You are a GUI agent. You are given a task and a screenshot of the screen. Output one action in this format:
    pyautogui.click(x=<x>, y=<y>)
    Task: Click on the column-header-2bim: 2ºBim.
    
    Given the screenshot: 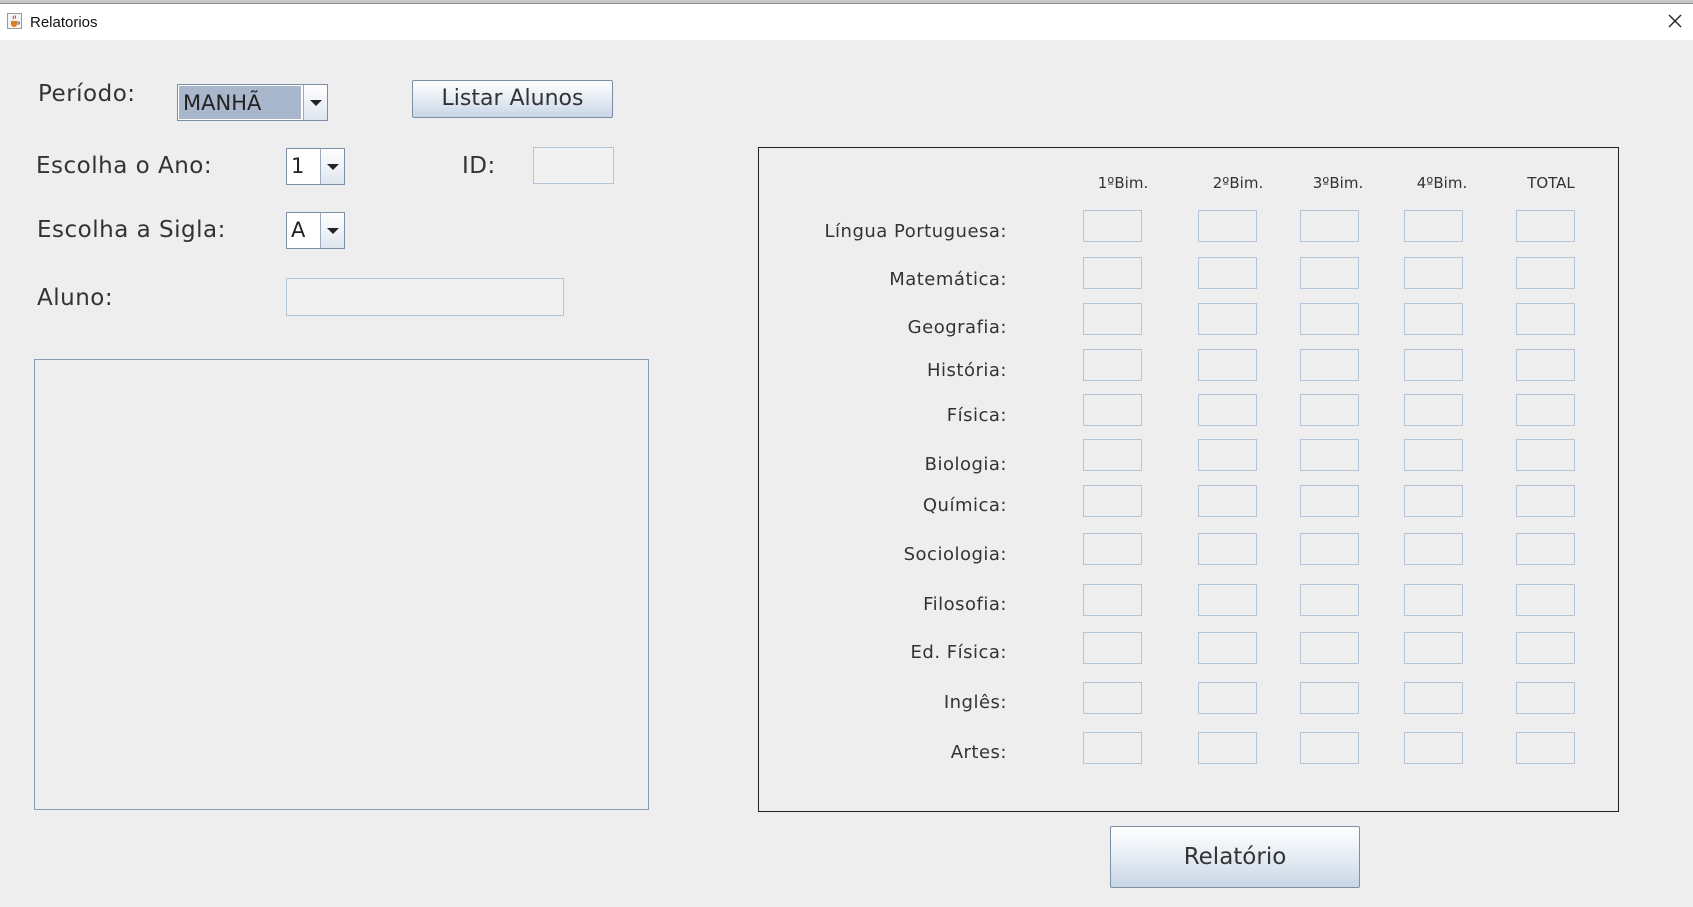 What is the action you would take?
    pyautogui.click(x=1238, y=183)
    